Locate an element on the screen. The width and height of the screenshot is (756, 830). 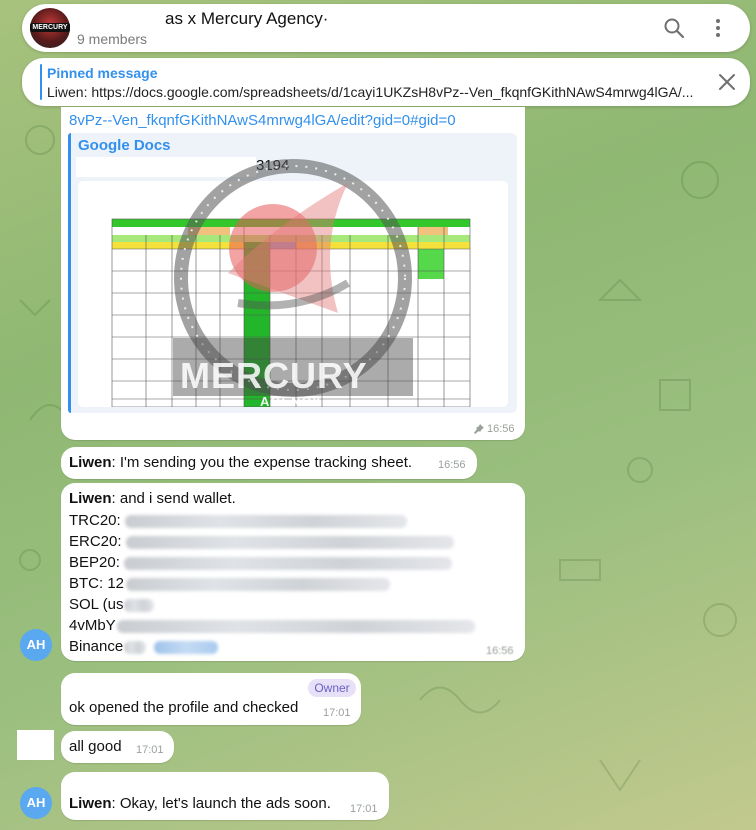
wallet-line-binance: Binance is located at coordinates (144, 646).